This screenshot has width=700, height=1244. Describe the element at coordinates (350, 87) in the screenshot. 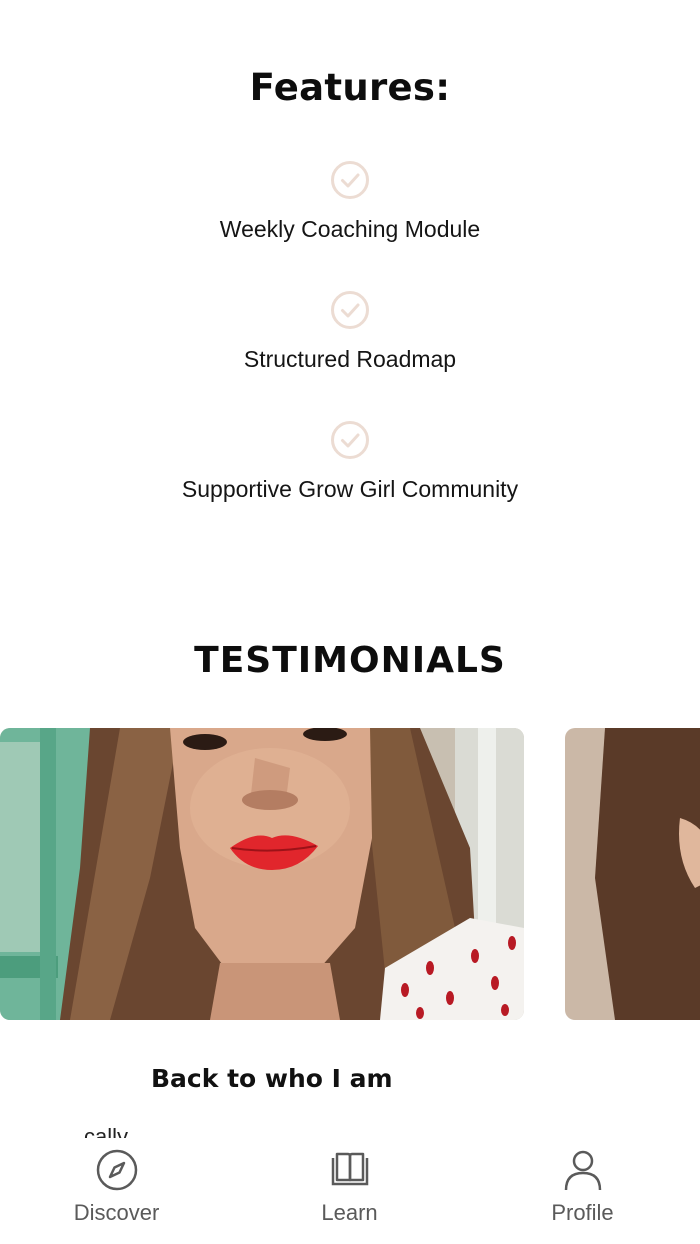

I see `features-title: Features:` at that location.